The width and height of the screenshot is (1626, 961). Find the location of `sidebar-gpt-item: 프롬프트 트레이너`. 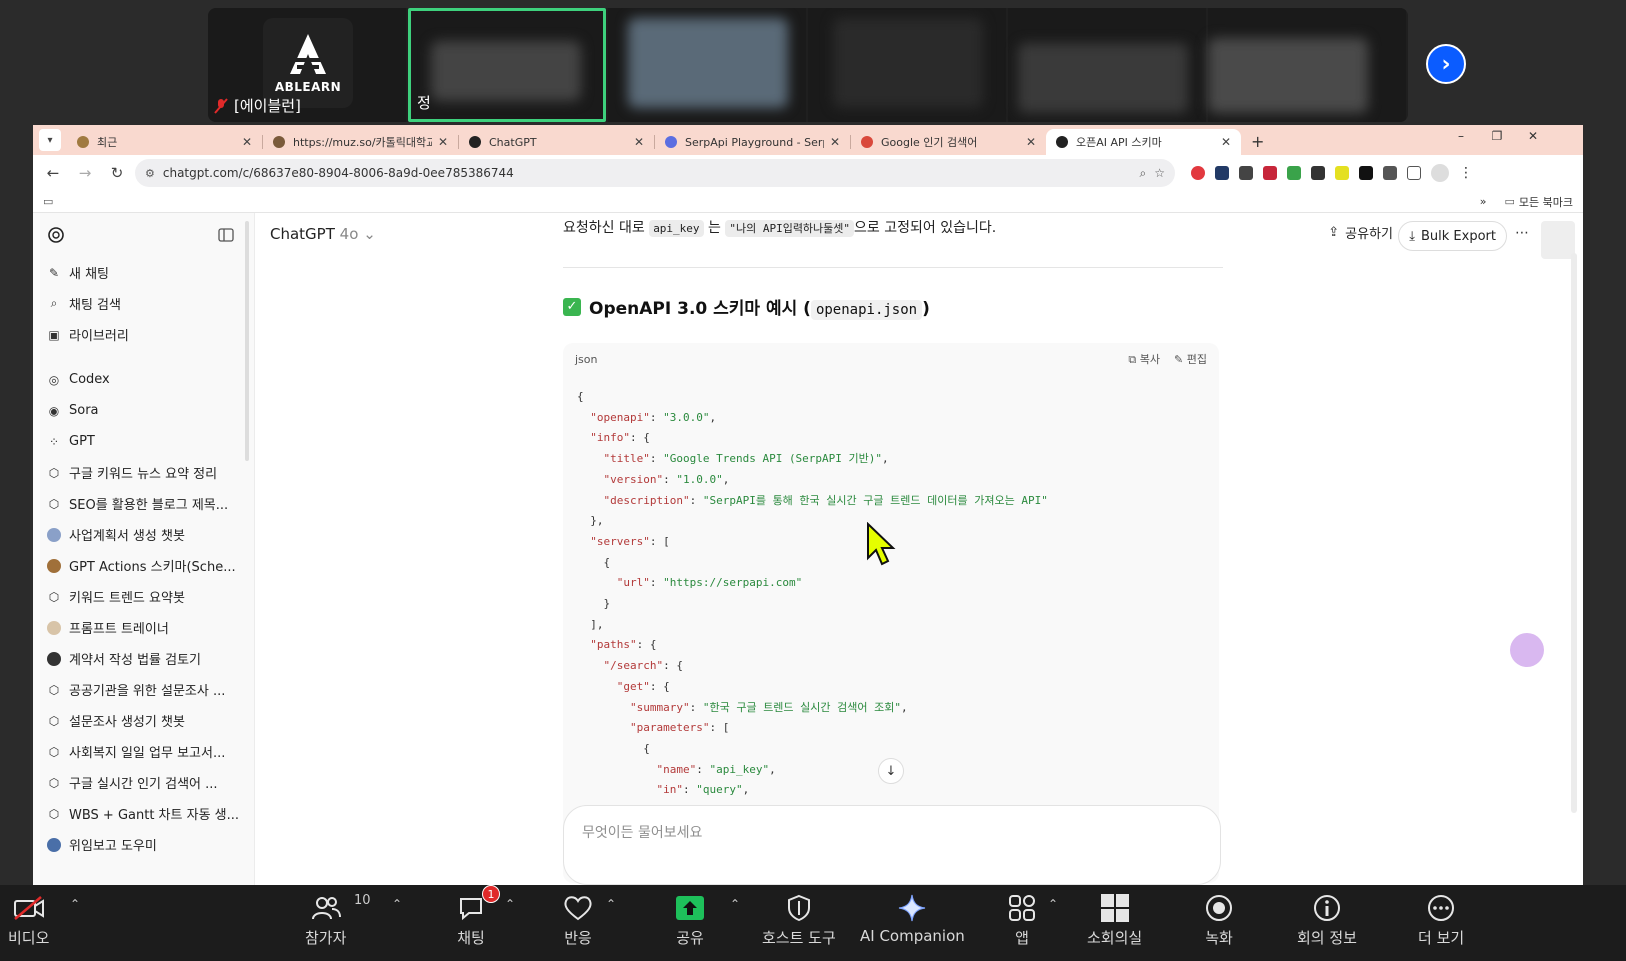

sidebar-gpt-item: 프롬프트 트레이너 is located at coordinates (143, 627).